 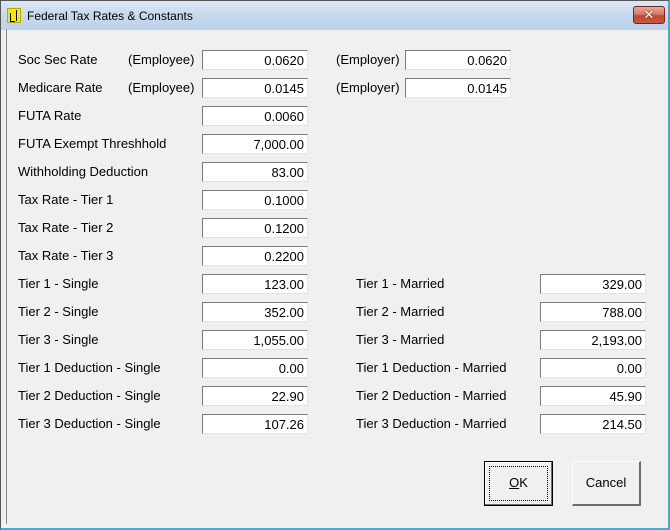 What do you see at coordinates (58, 311) in the screenshot?
I see `tier2-single-label: Tier 2 - Single` at bounding box center [58, 311].